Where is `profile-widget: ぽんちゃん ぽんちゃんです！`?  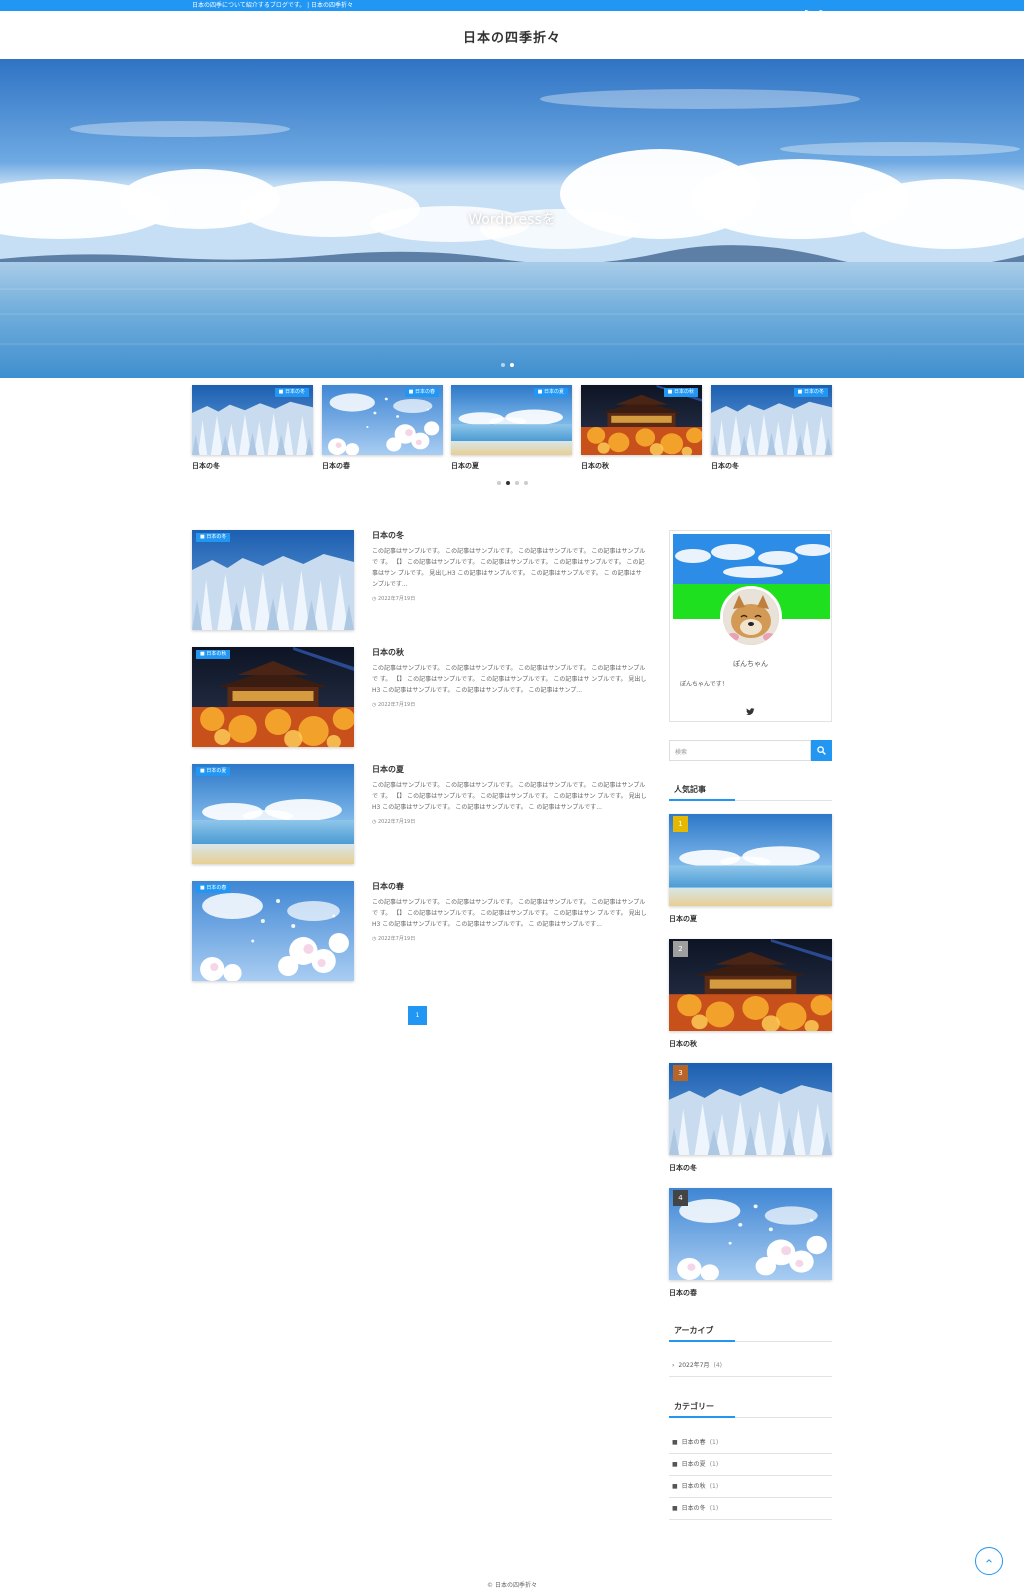 profile-widget: ぽんちゃん ぽんちゃんです！ is located at coordinates (750, 626).